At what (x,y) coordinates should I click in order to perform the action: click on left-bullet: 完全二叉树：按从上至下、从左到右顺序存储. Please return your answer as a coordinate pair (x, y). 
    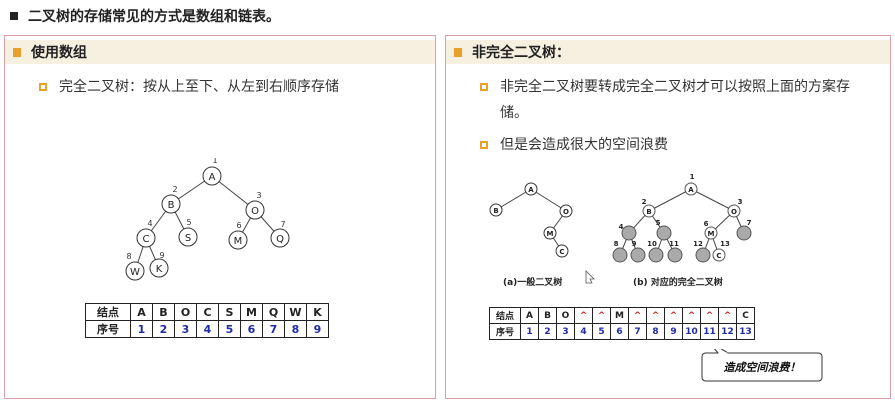
    Looking at the image, I should click on (189, 87).